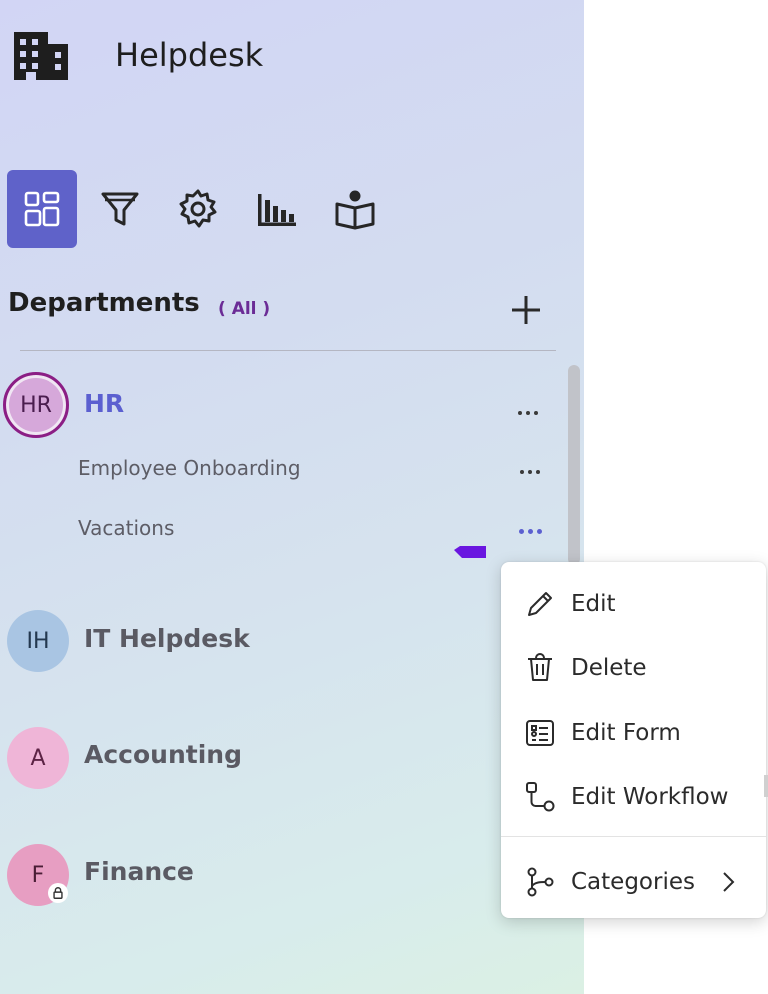 The image size is (768, 994). What do you see at coordinates (41, 56) in the screenshot?
I see `building-icon` at bounding box center [41, 56].